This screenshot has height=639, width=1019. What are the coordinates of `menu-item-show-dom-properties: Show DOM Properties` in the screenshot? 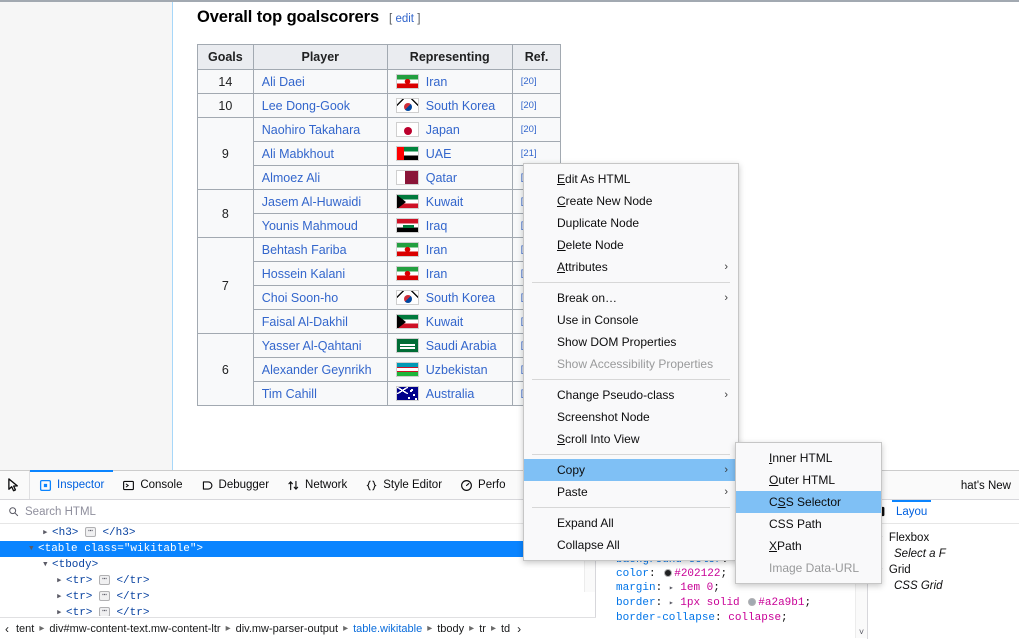 It's located at (631, 342).